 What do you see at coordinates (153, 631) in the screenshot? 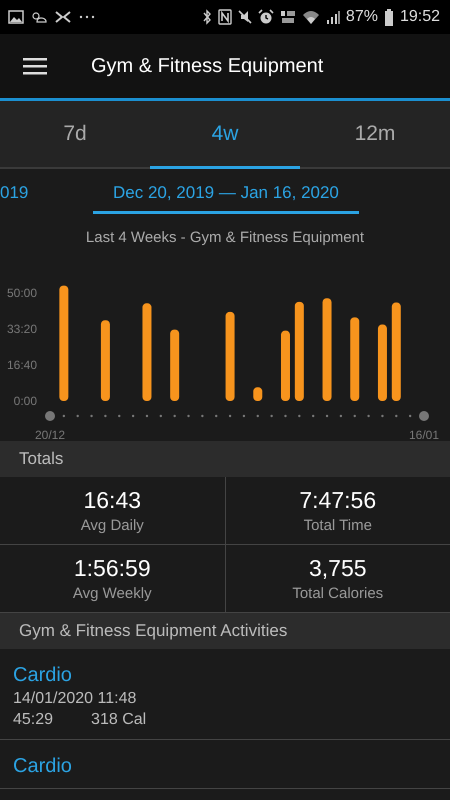
I see `section-header: Gym & Fitness Equipment Activities` at bounding box center [153, 631].